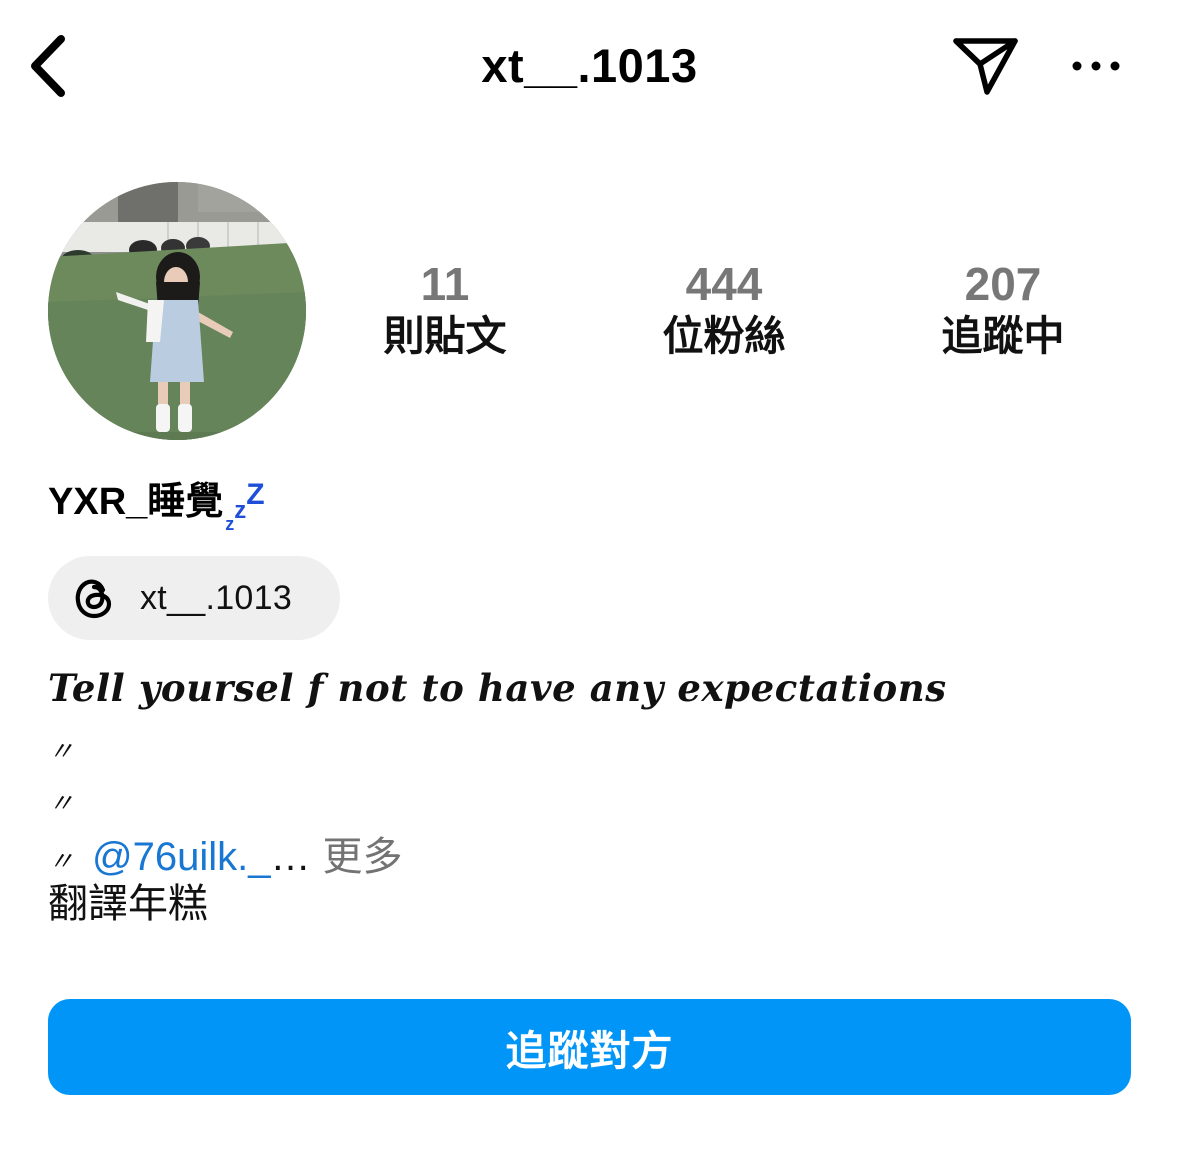 The image size is (1179, 1155). What do you see at coordinates (216, 597) in the screenshot?
I see `threads-handle: xt__.1013` at bounding box center [216, 597].